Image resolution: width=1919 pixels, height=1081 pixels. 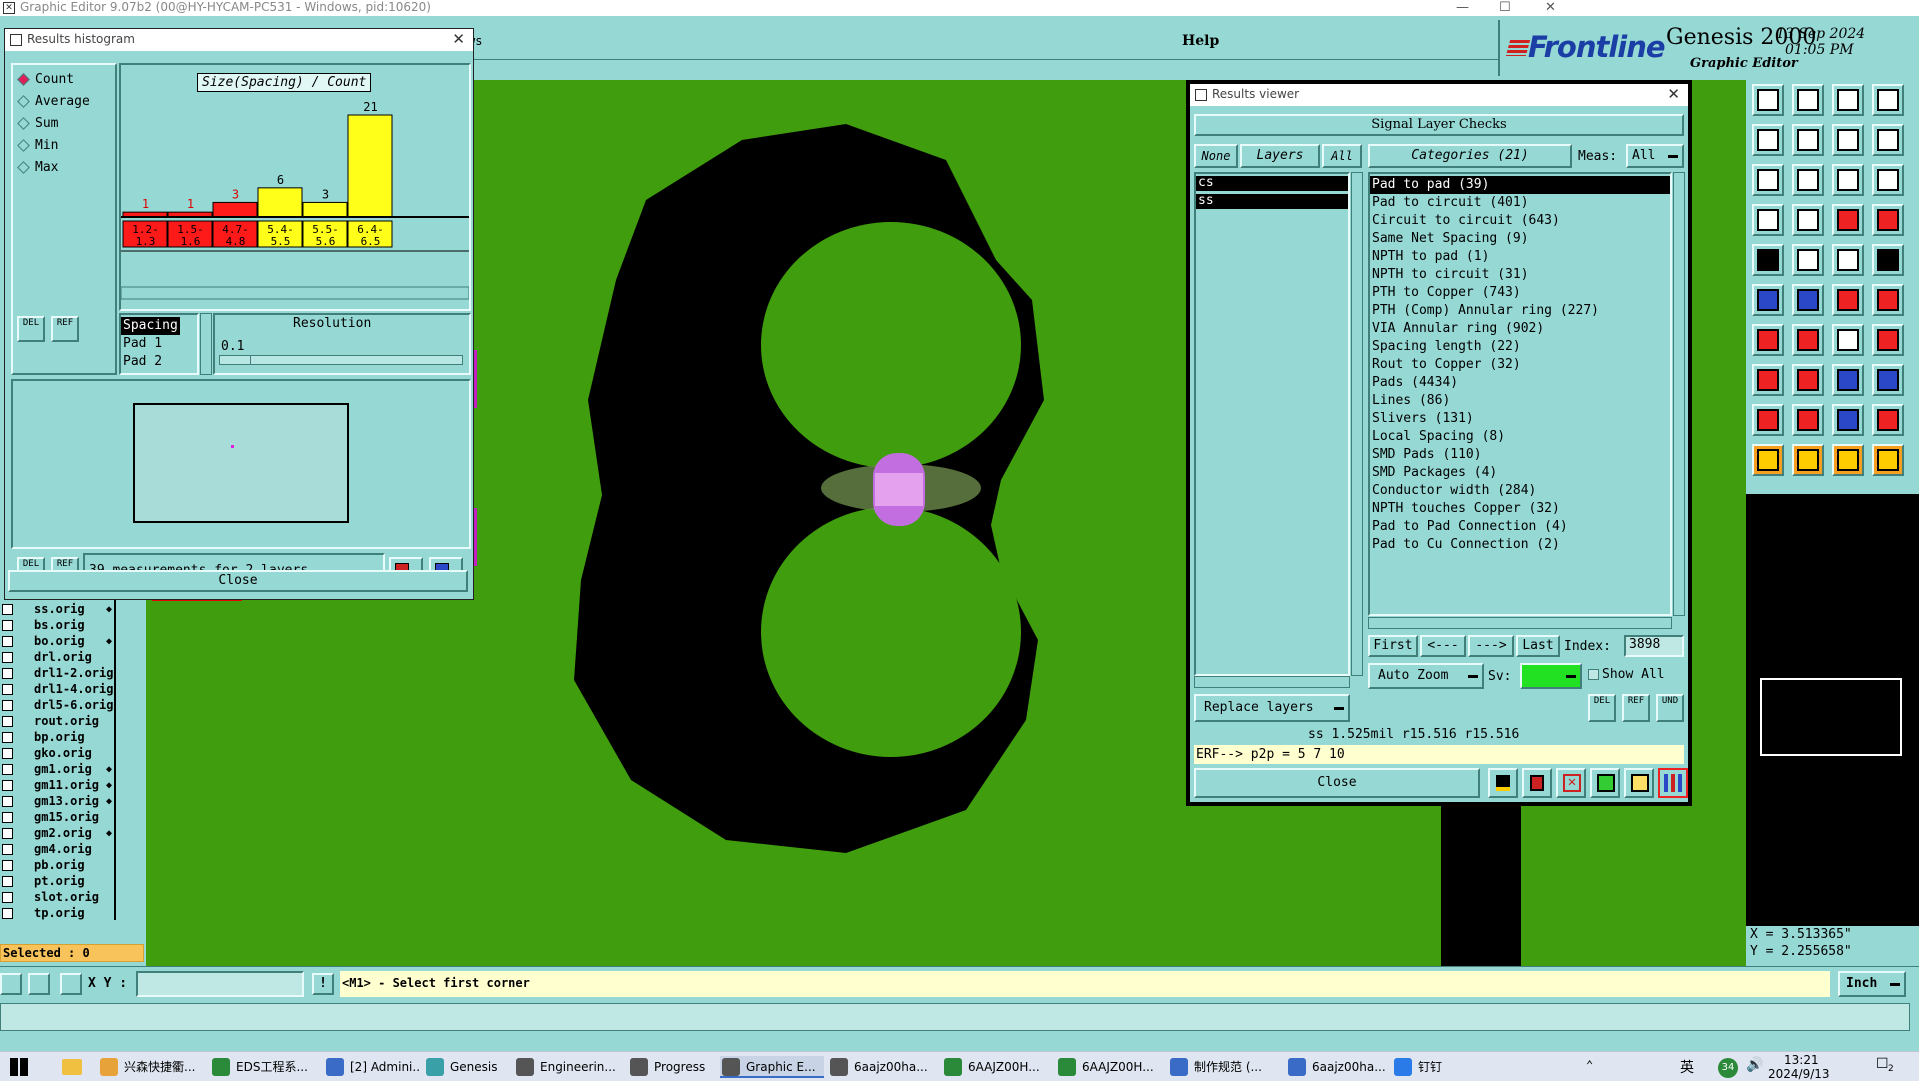 I want to click on viewer-del-button: DEL, so click(x=1602, y=708).